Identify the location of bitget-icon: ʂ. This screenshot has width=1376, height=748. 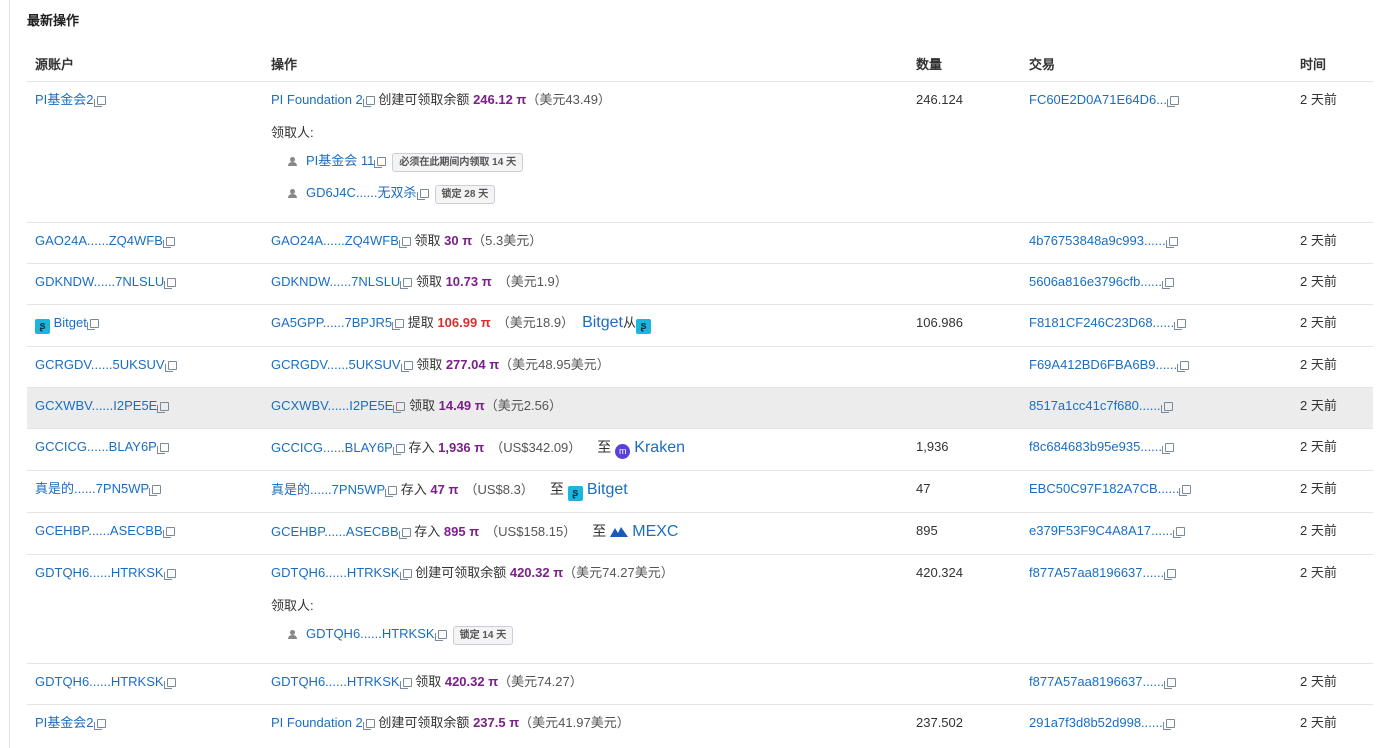
(643, 326).